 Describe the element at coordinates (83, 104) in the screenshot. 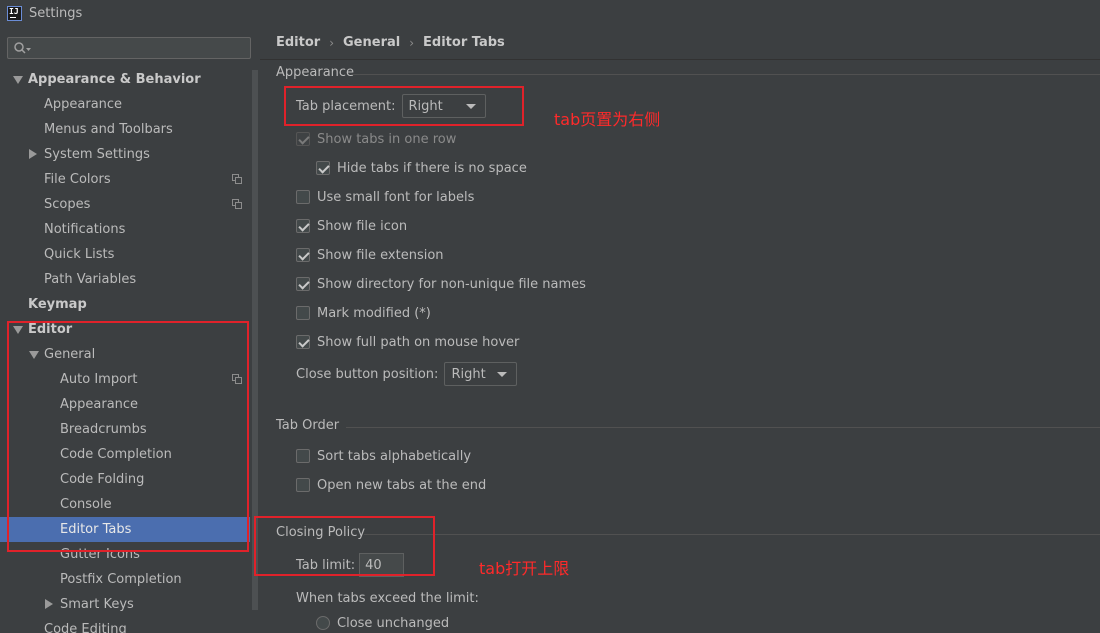

I see `sidebar-item-label: Appearance` at that location.